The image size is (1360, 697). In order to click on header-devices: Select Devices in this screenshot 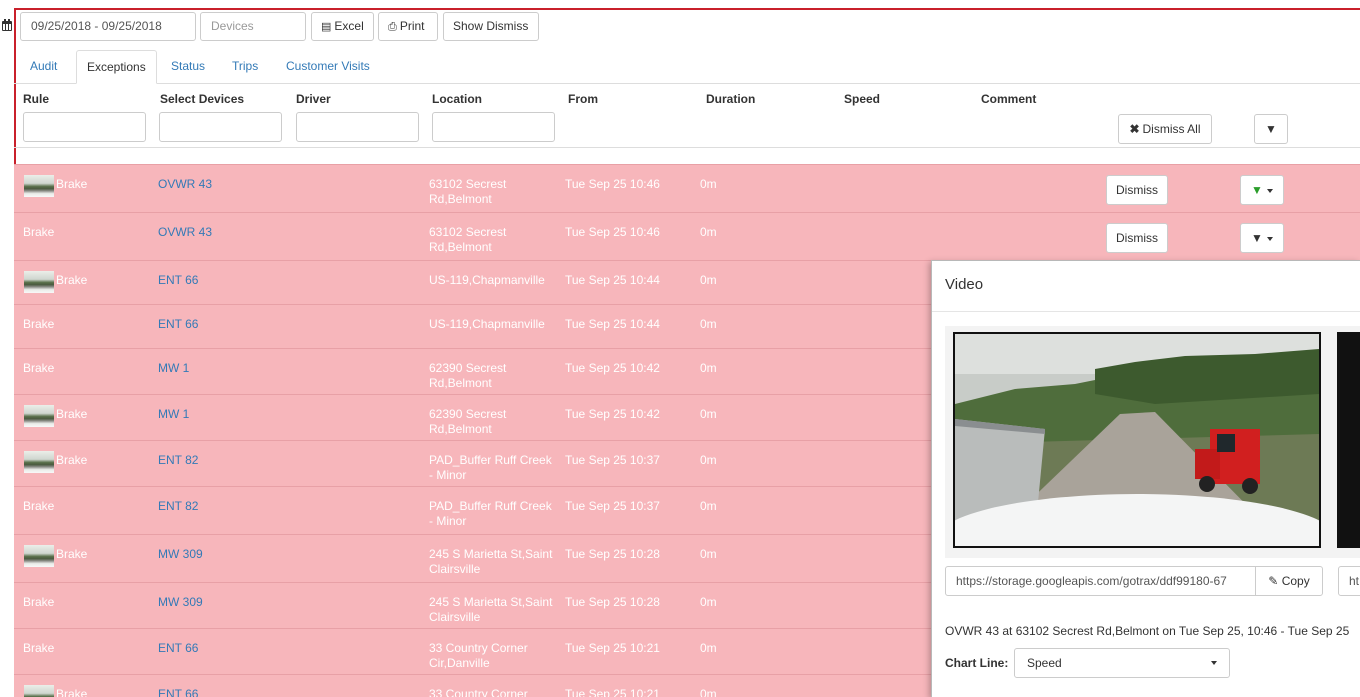, I will do `click(202, 99)`.